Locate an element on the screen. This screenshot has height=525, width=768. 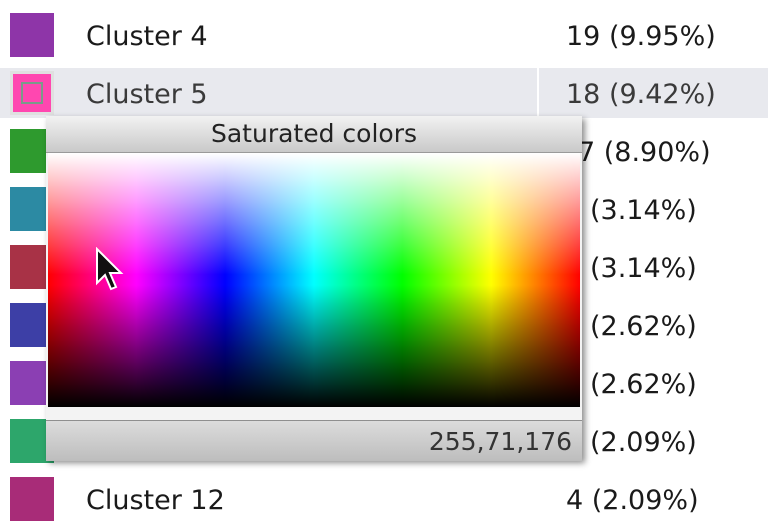
cluster-count: 19 (9.95%) is located at coordinates (641, 36).